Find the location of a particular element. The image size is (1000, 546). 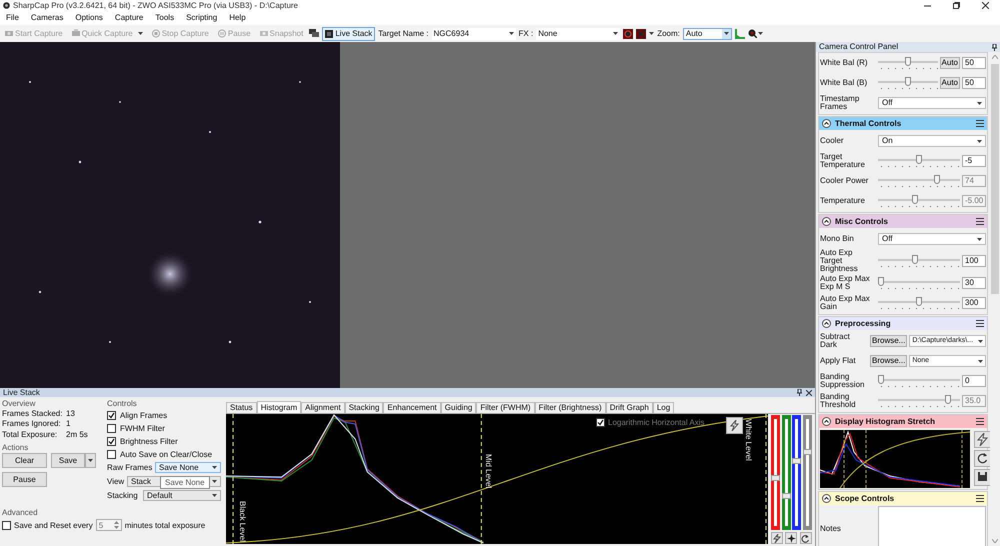

fx-dropdown: None is located at coordinates (578, 34).